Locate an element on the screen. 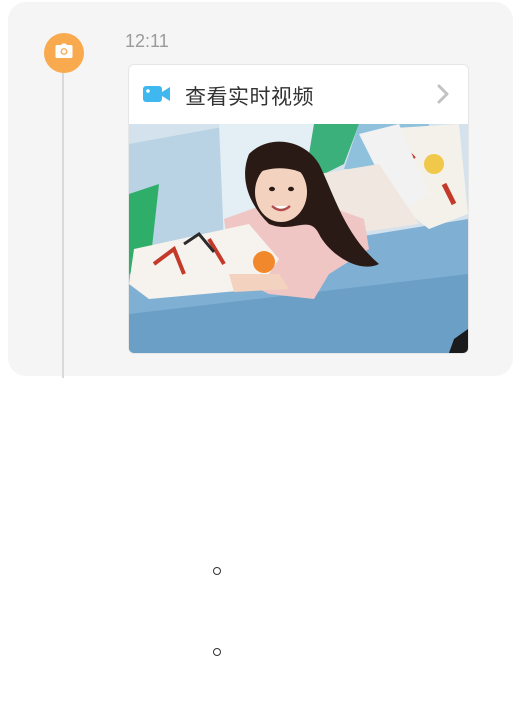 The height and width of the screenshot is (715, 521). camera-icon is located at coordinates (64, 53).